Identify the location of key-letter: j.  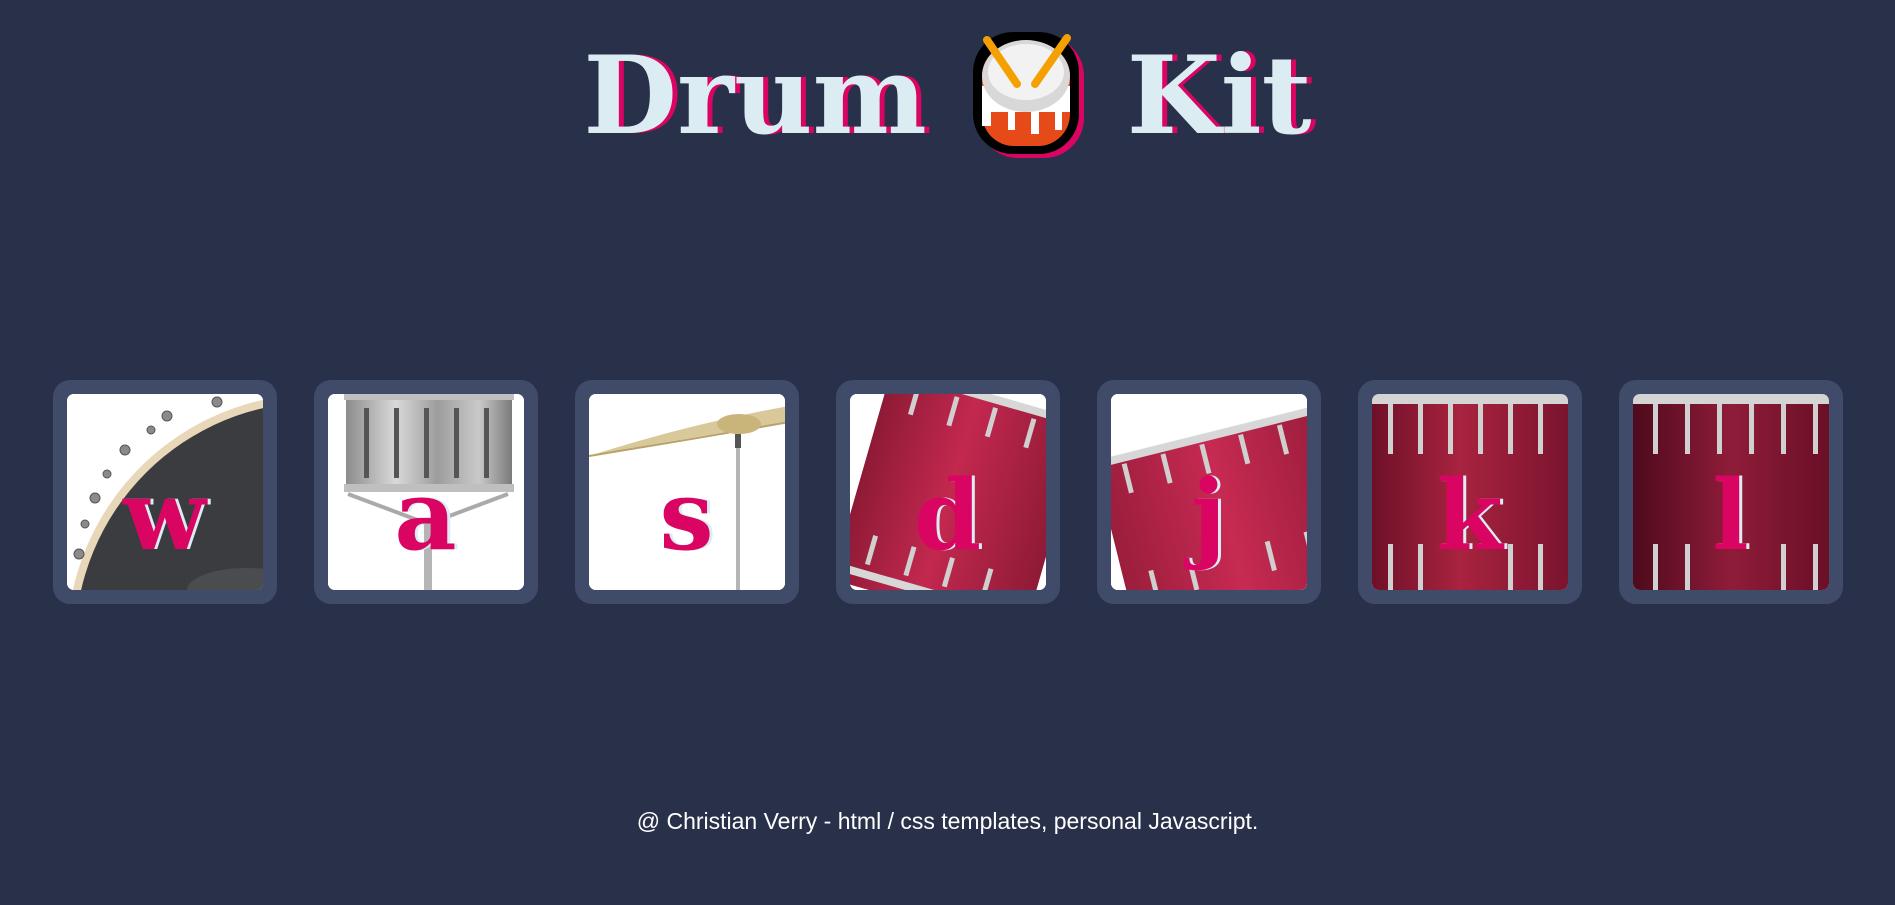
(1208, 515).